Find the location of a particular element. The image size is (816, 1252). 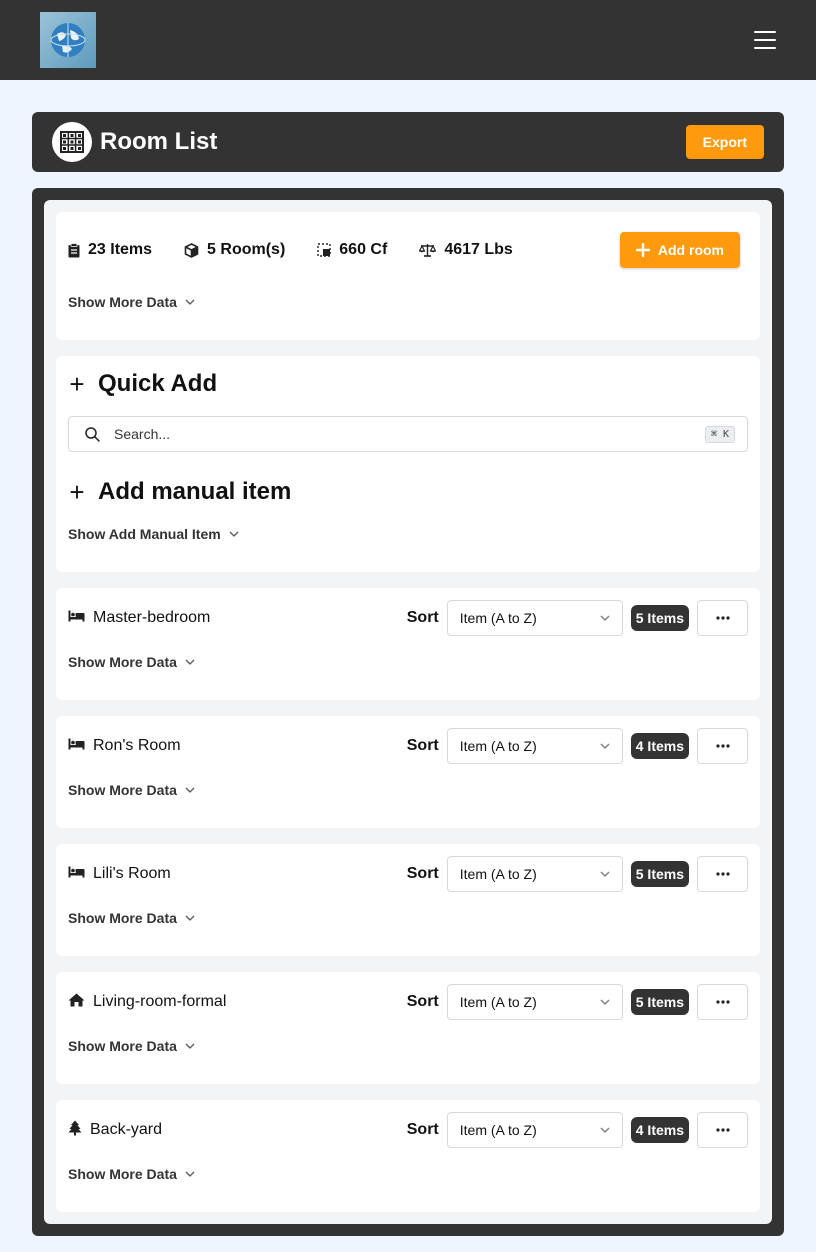

weight-stat: 4617 Lbs is located at coordinates (466, 250).